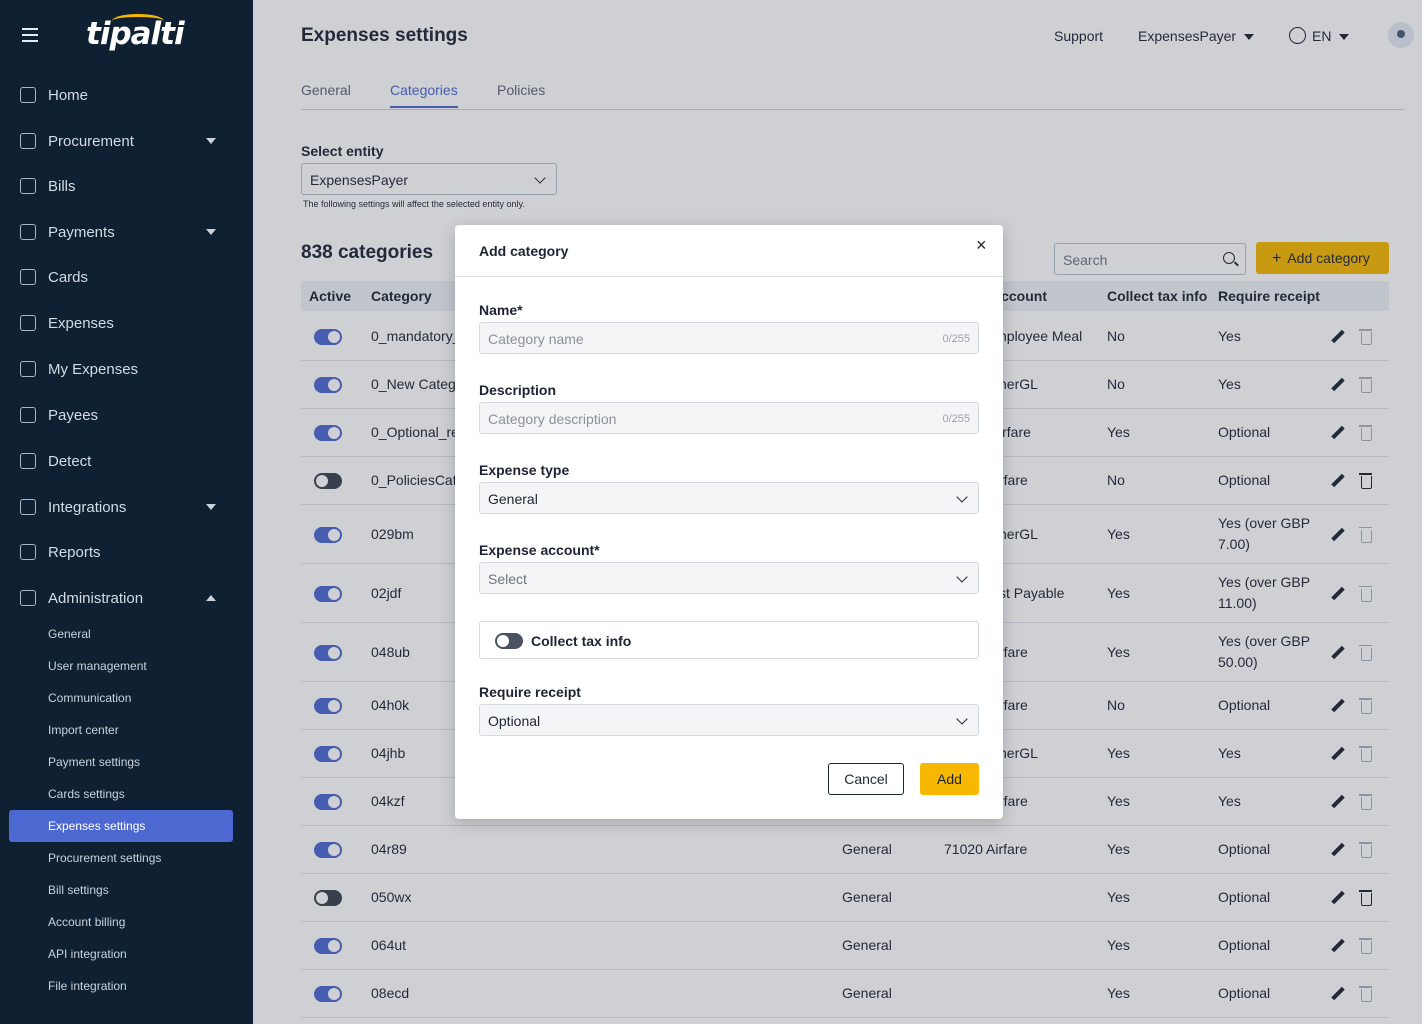 This screenshot has height=1024, width=1422. I want to click on logo: tipalti, so click(135, 34).